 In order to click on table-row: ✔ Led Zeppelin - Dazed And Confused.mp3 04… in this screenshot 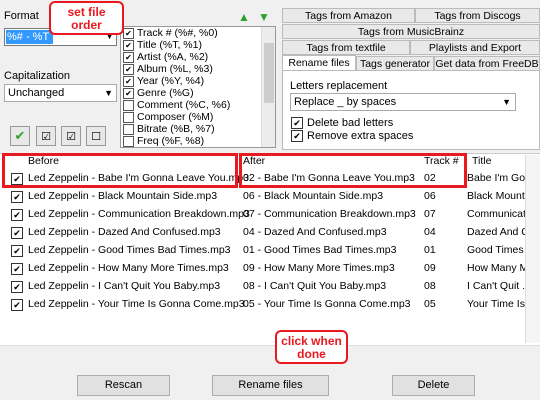, I will do `click(270, 232)`.